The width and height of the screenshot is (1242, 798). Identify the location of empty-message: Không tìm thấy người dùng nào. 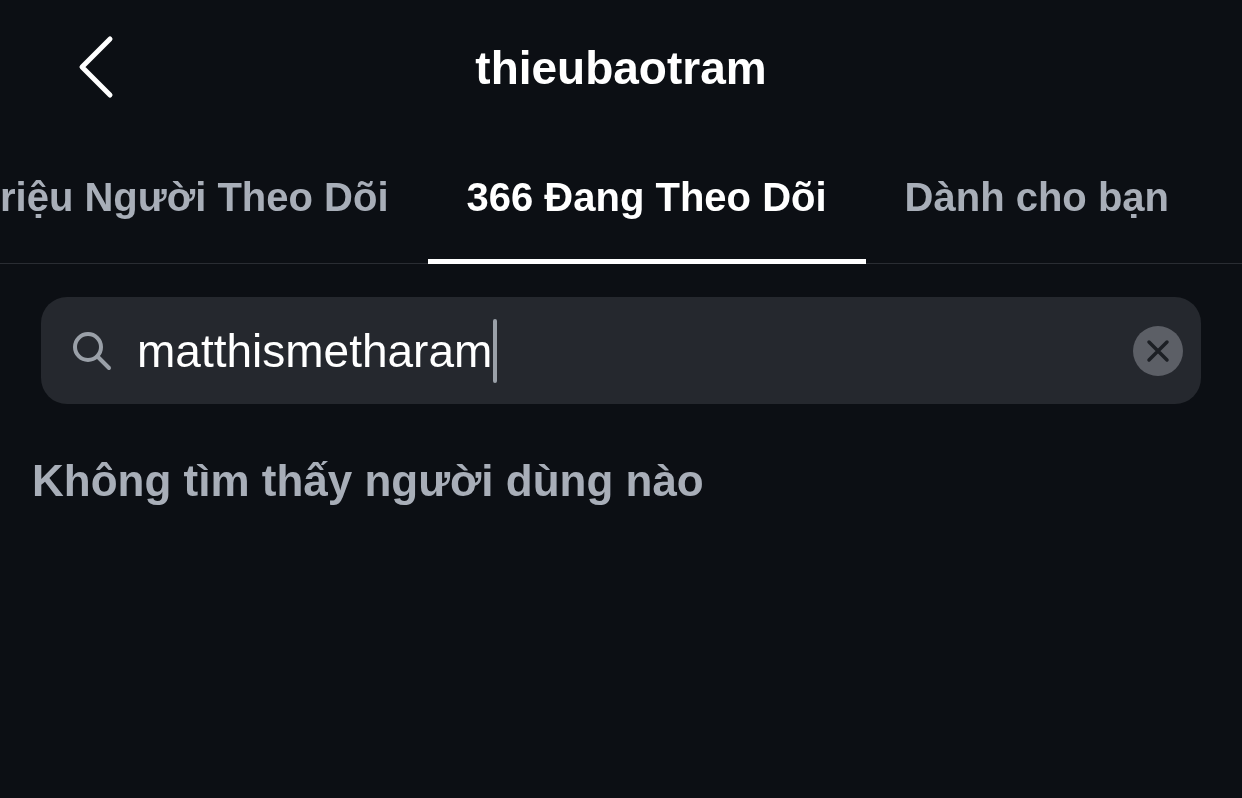
(368, 481).